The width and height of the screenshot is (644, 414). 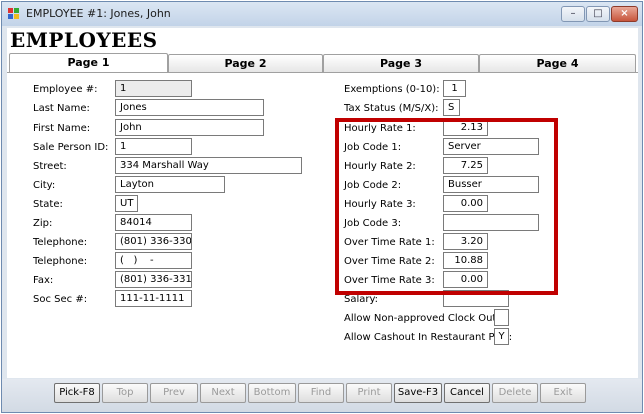 I want to click on sale-person-id-label: Sale Person ID:, so click(x=71, y=147).